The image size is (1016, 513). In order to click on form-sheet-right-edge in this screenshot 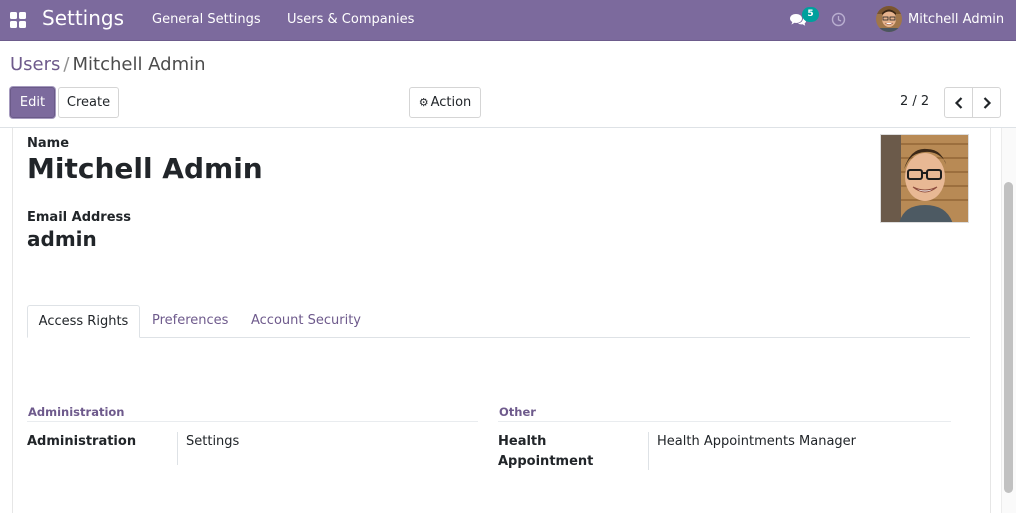, I will do `click(990, 320)`.